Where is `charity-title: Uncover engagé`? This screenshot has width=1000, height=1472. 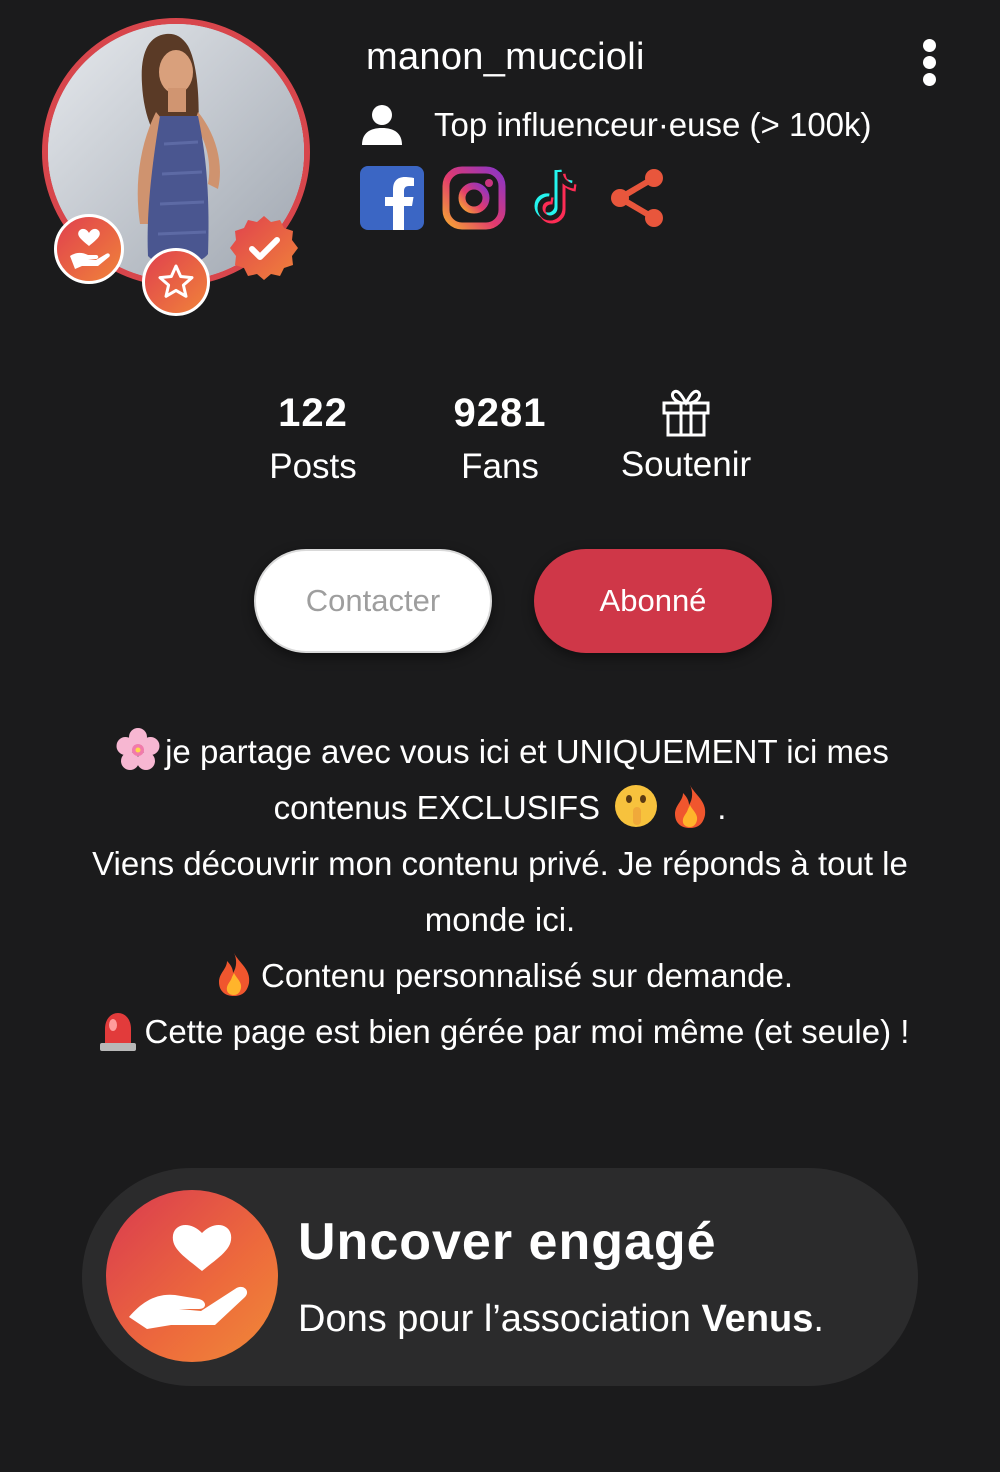 charity-title: Uncover engagé is located at coordinates (507, 1242).